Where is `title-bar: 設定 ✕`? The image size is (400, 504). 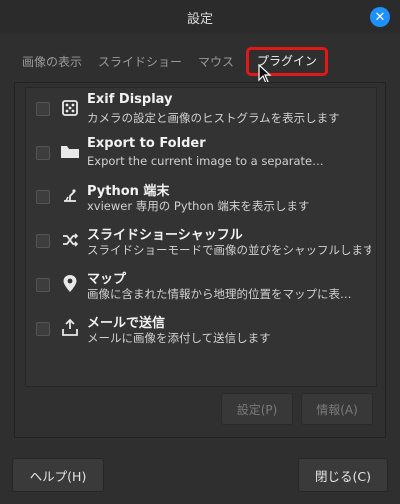
title-bar: 設定 ✕ is located at coordinates (200, 17).